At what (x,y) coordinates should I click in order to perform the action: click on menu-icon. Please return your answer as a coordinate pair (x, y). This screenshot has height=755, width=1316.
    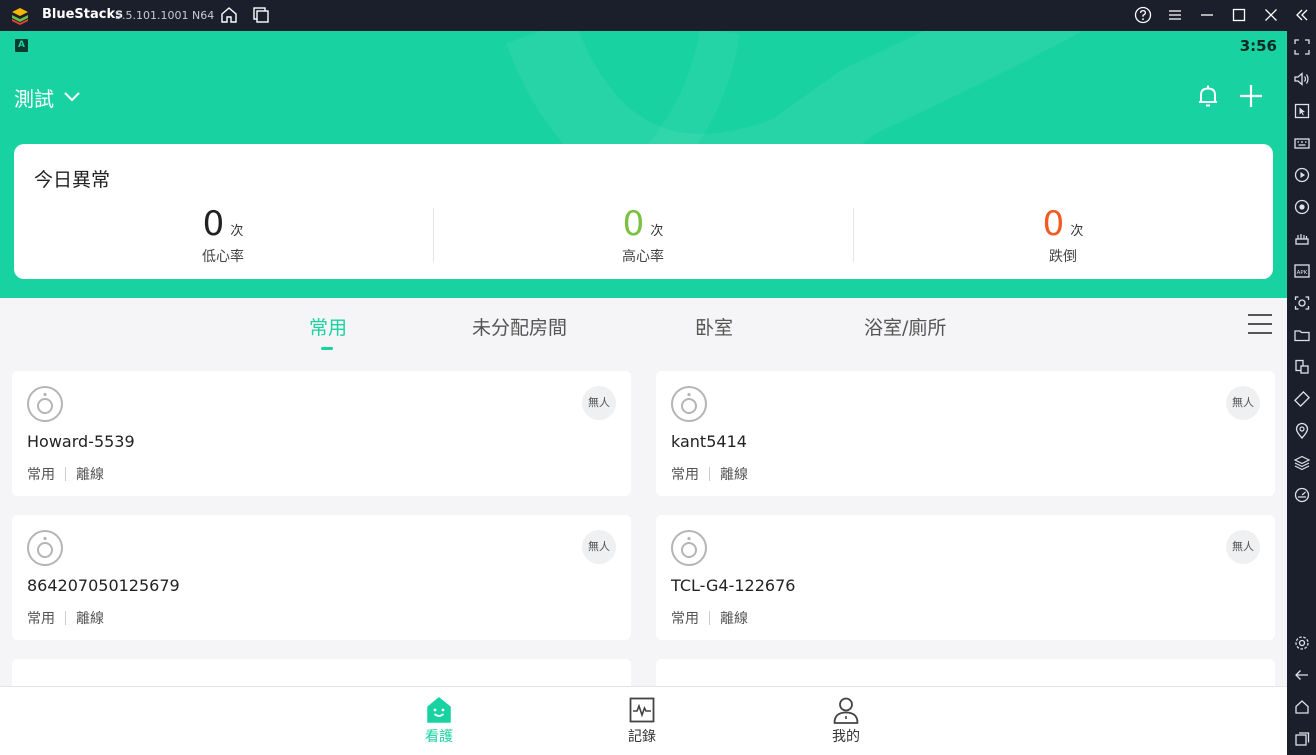
    Looking at the image, I should click on (1175, 15).